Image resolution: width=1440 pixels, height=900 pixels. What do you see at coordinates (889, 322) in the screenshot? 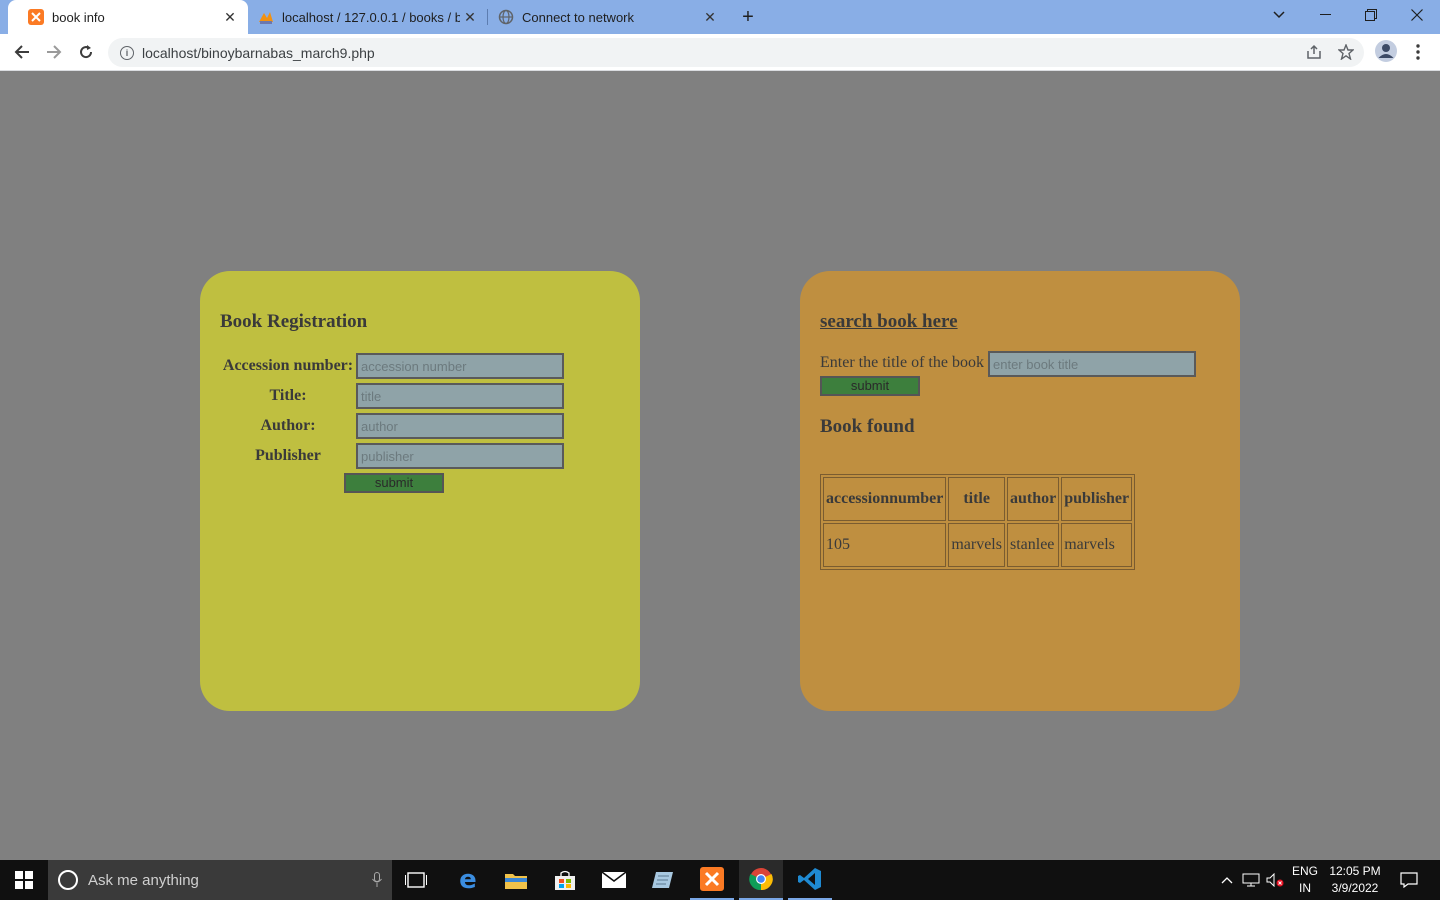
I see `search-heading-link: search book here` at bounding box center [889, 322].